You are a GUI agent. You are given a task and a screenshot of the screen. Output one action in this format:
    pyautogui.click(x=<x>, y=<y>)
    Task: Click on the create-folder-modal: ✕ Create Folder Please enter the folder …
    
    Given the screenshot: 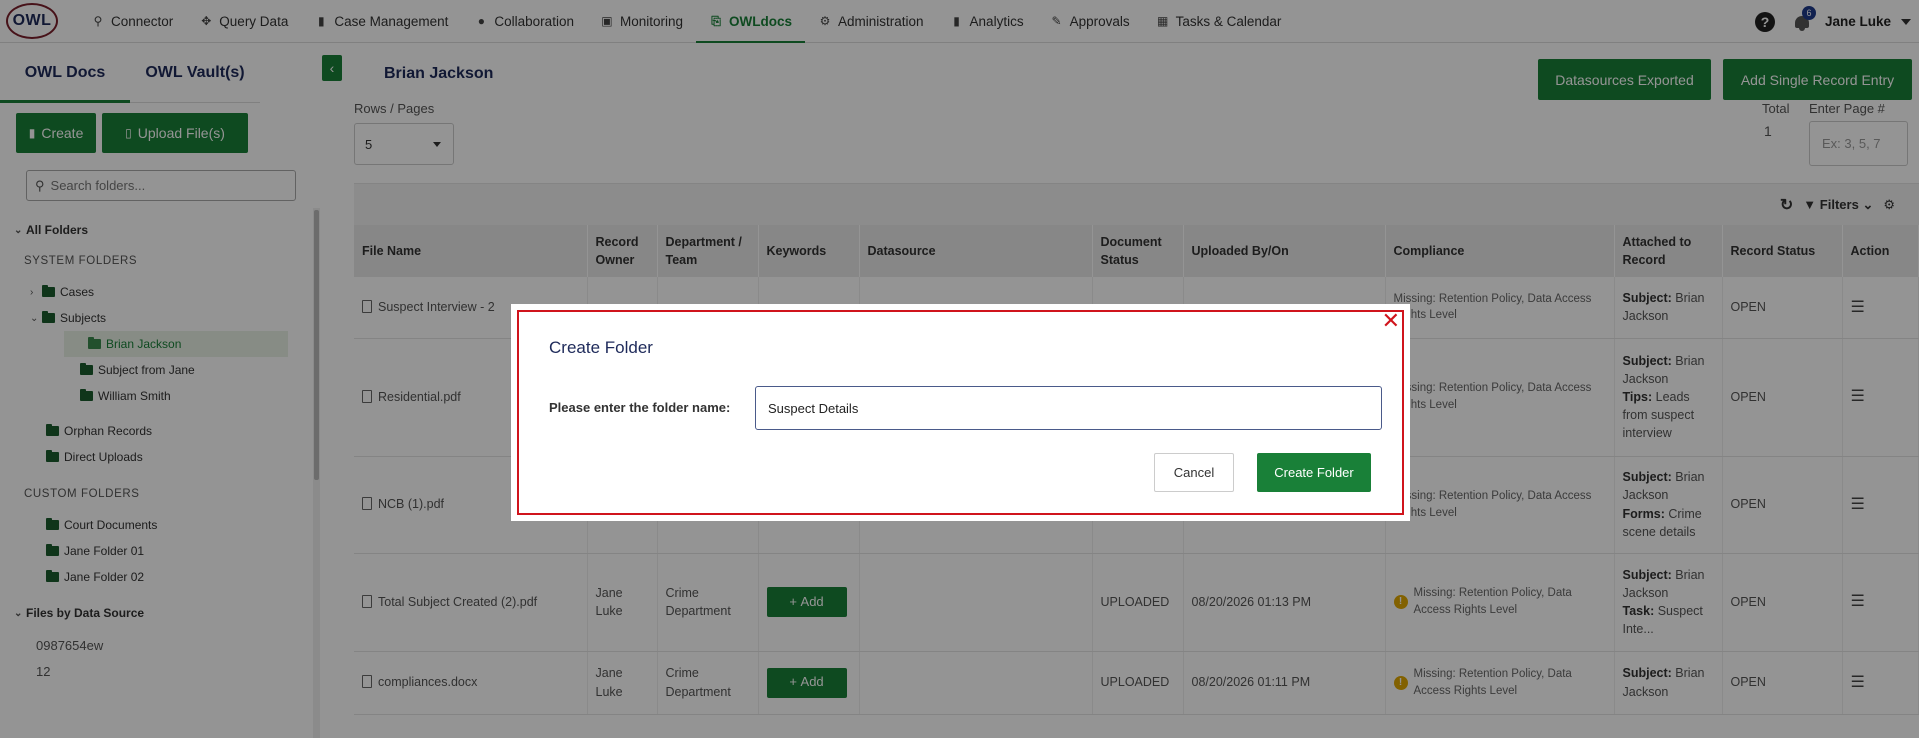 What is the action you would take?
    pyautogui.click(x=960, y=412)
    